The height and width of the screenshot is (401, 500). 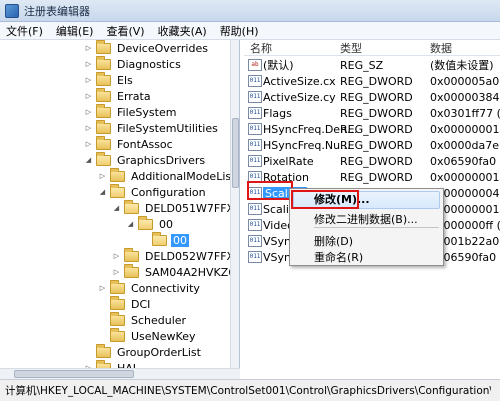 What do you see at coordinates (165, 288) in the screenshot?
I see `tree-item-label: Connectivity` at bounding box center [165, 288].